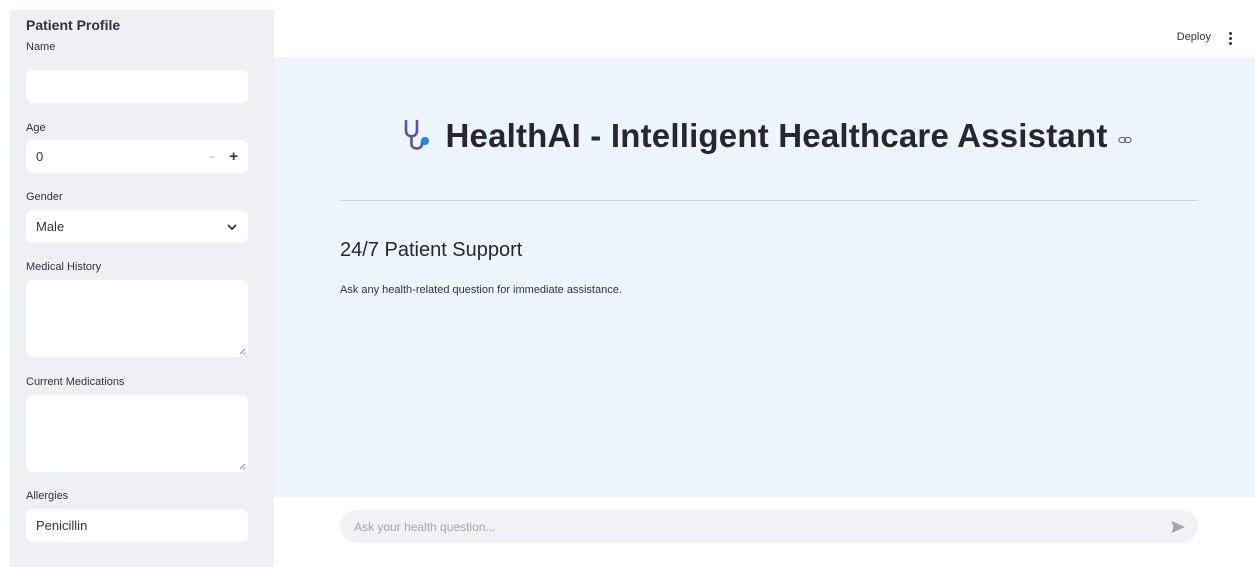  What do you see at coordinates (75, 382) in the screenshot?
I see `current-medications-label: Current Medications` at bounding box center [75, 382].